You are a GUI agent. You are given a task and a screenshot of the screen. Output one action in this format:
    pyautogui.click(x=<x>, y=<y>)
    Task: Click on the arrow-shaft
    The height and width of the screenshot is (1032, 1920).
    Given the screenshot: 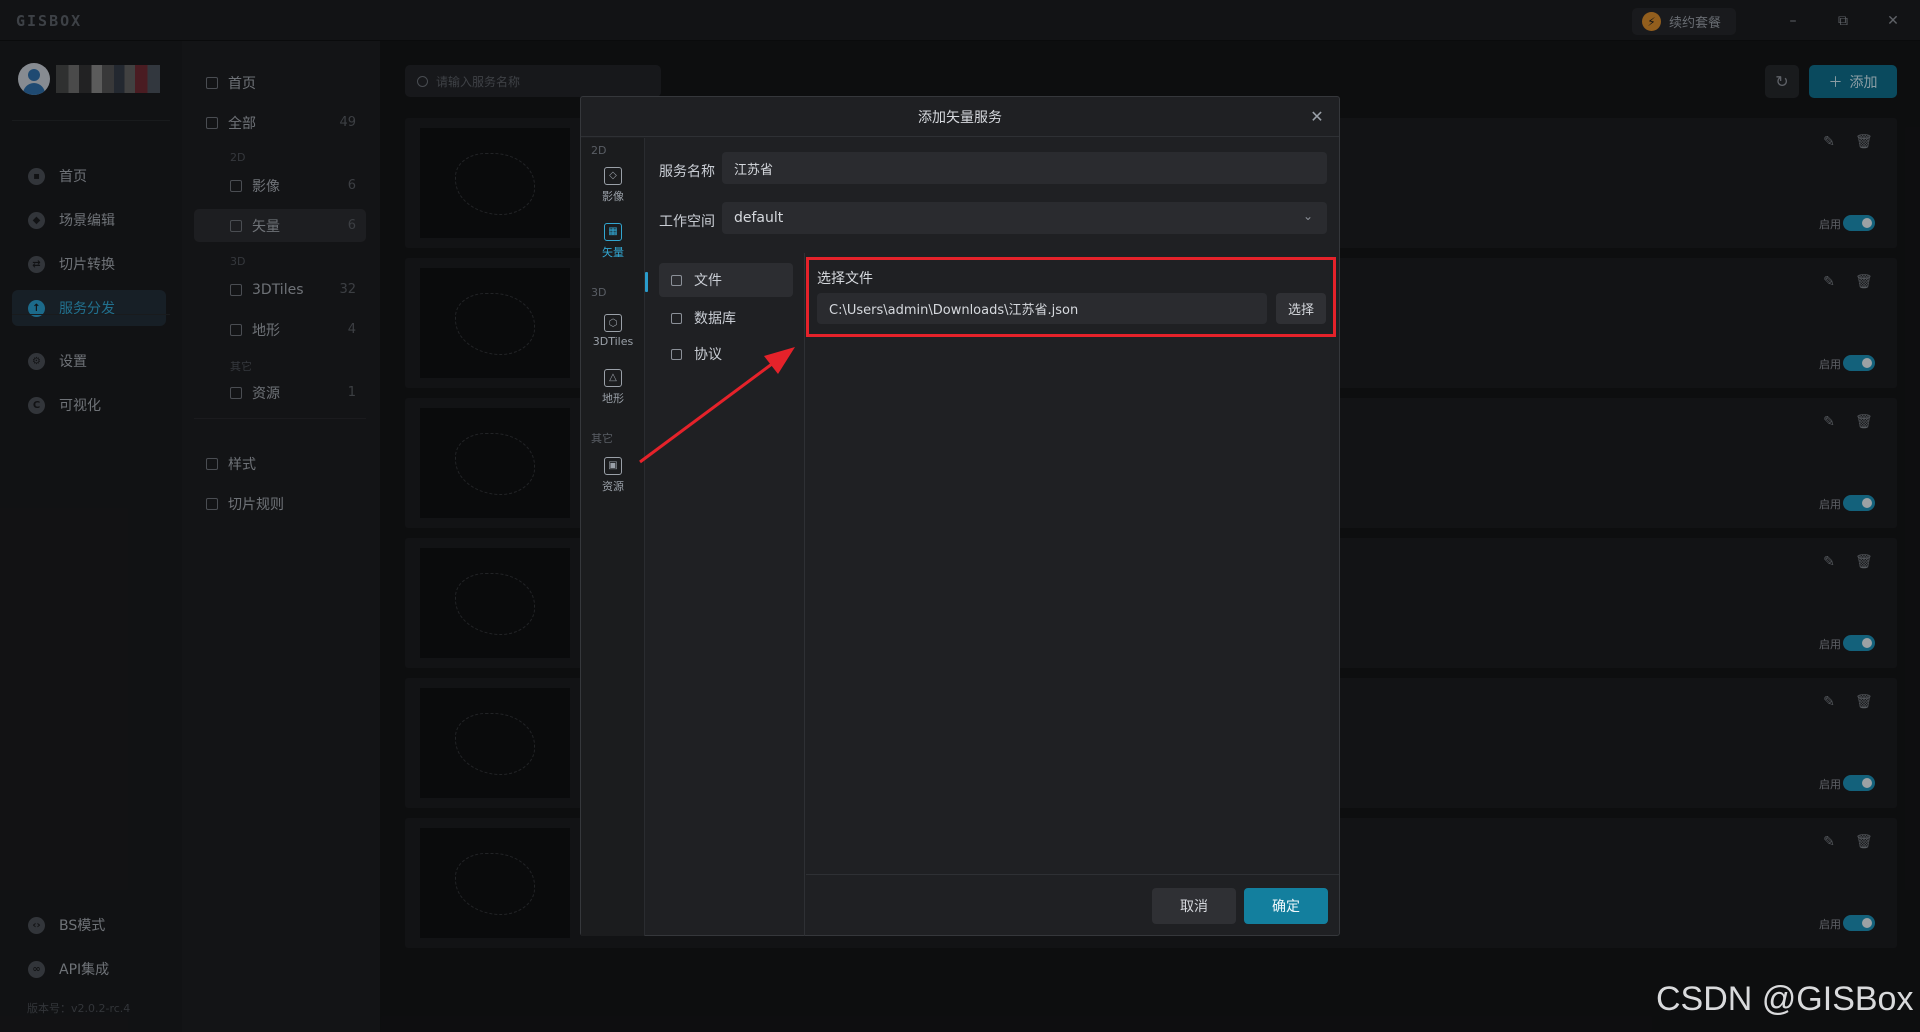 What is the action you would take?
    pyautogui.click(x=710, y=410)
    